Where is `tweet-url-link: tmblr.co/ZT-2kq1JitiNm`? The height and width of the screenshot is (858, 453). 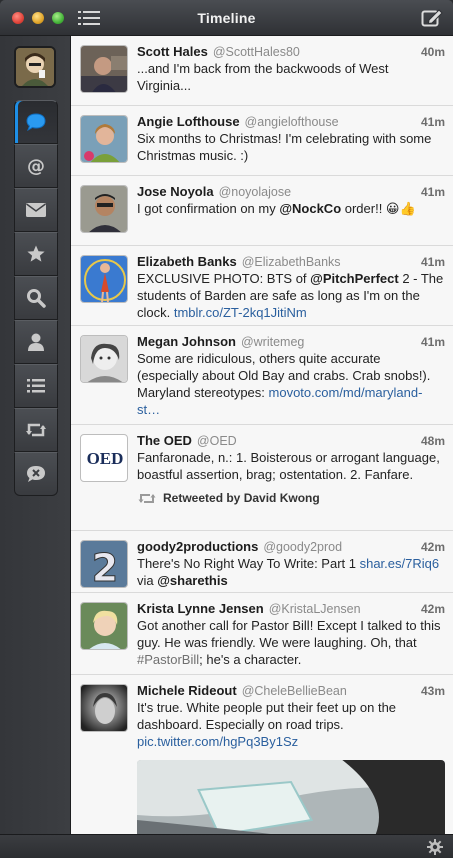 tweet-url-link: tmblr.co/ZT-2kq1JitiNm is located at coordinates (240, 312).